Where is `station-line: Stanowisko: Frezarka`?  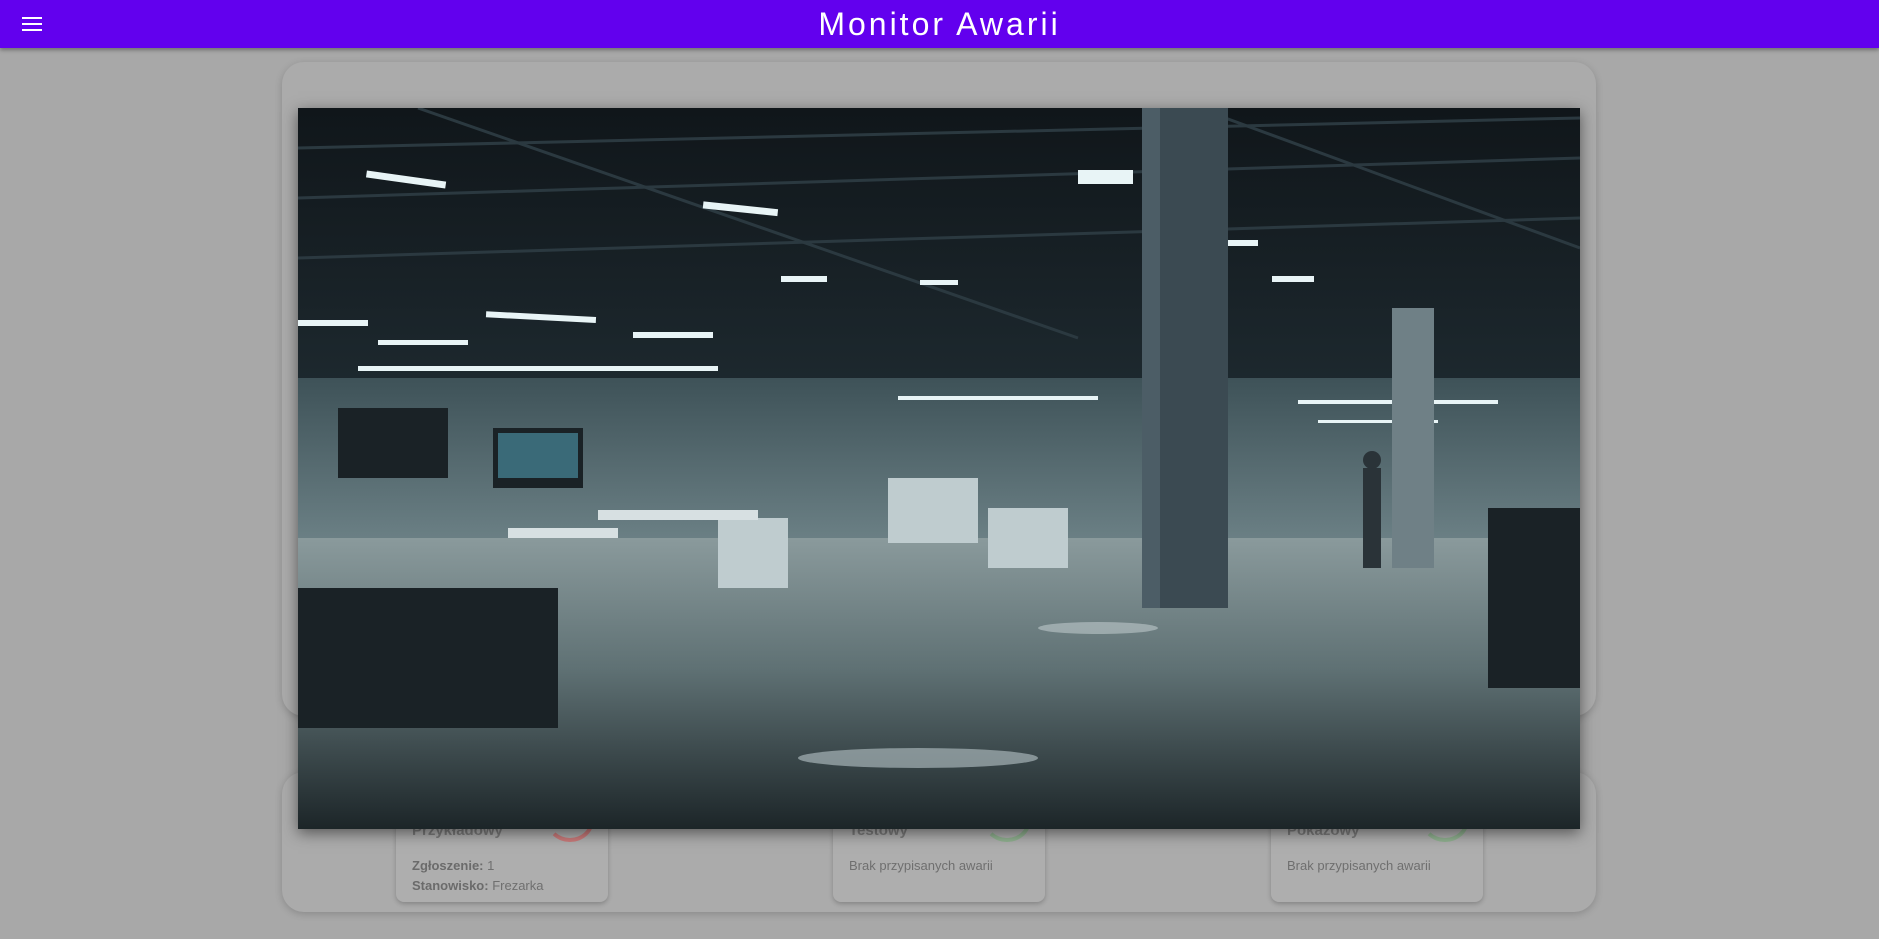 station-line: Stanowisko: Frezarka is located at coordinates (478, 885).